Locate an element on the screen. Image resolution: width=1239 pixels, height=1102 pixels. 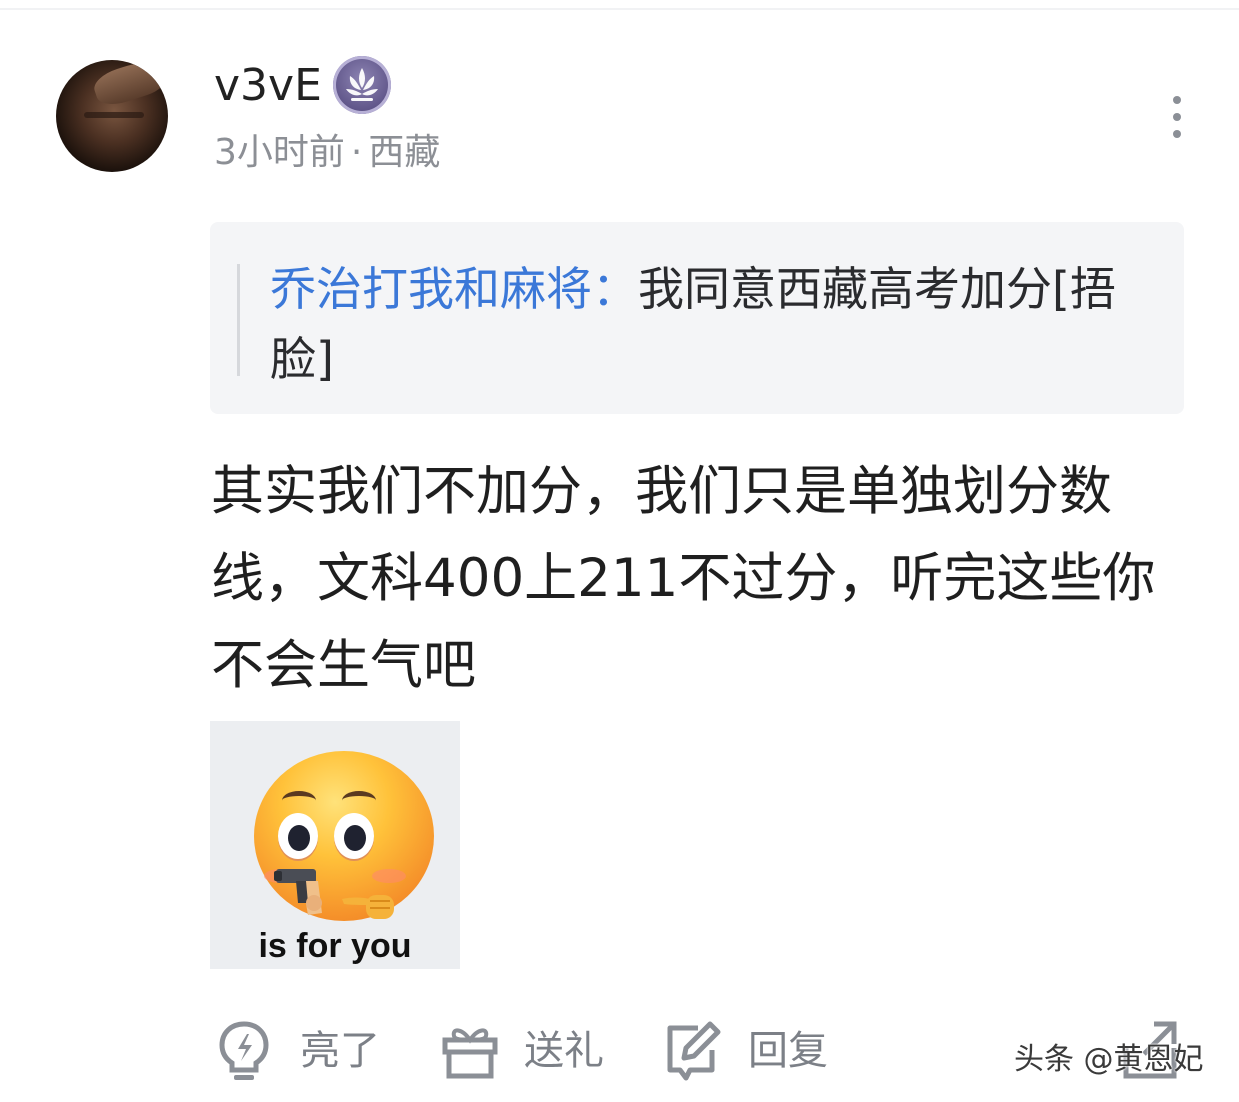
edit-reply-icon is located at coordinates (694, 1051).